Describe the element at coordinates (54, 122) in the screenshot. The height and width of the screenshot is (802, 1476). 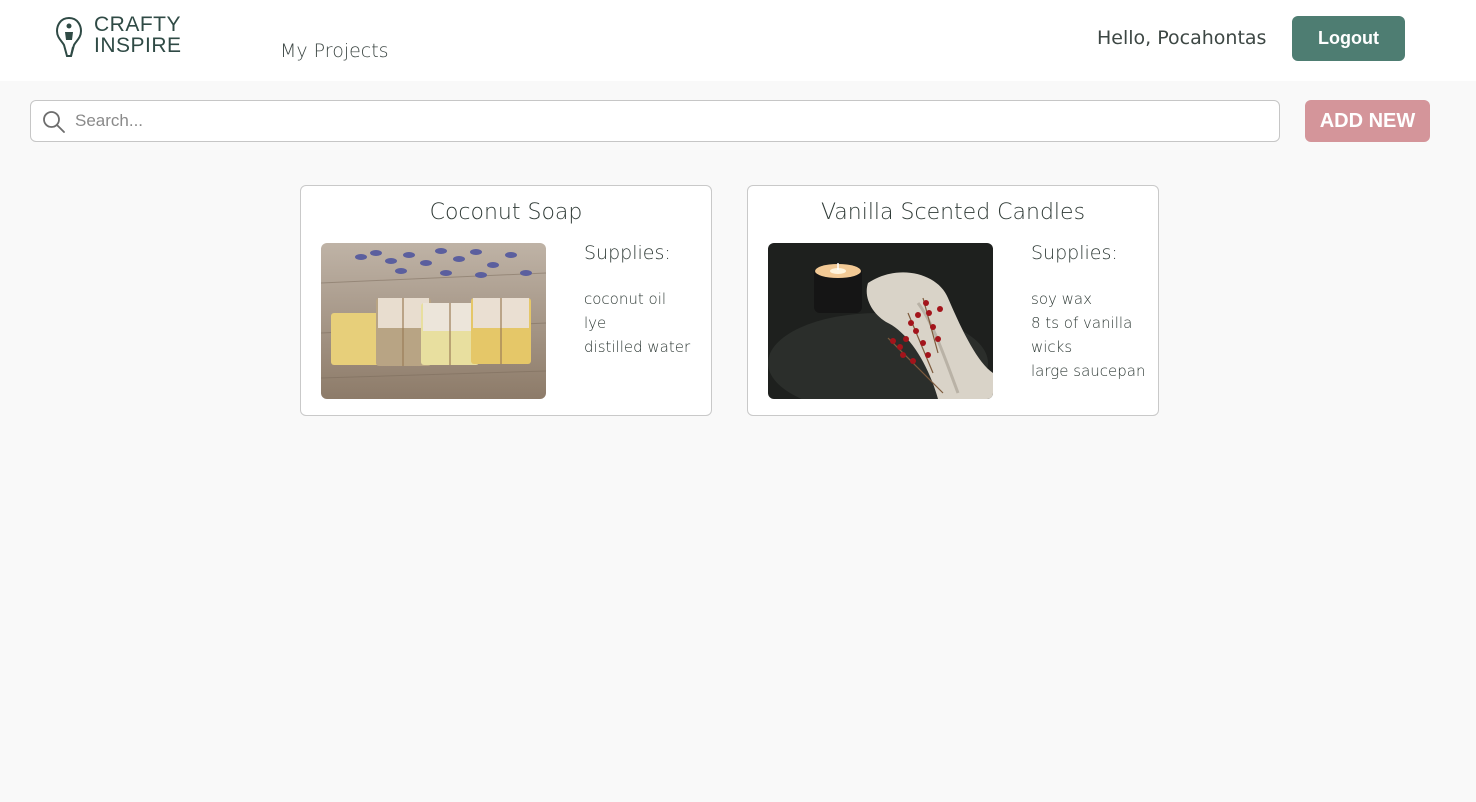
I see `search-icon` at that location.